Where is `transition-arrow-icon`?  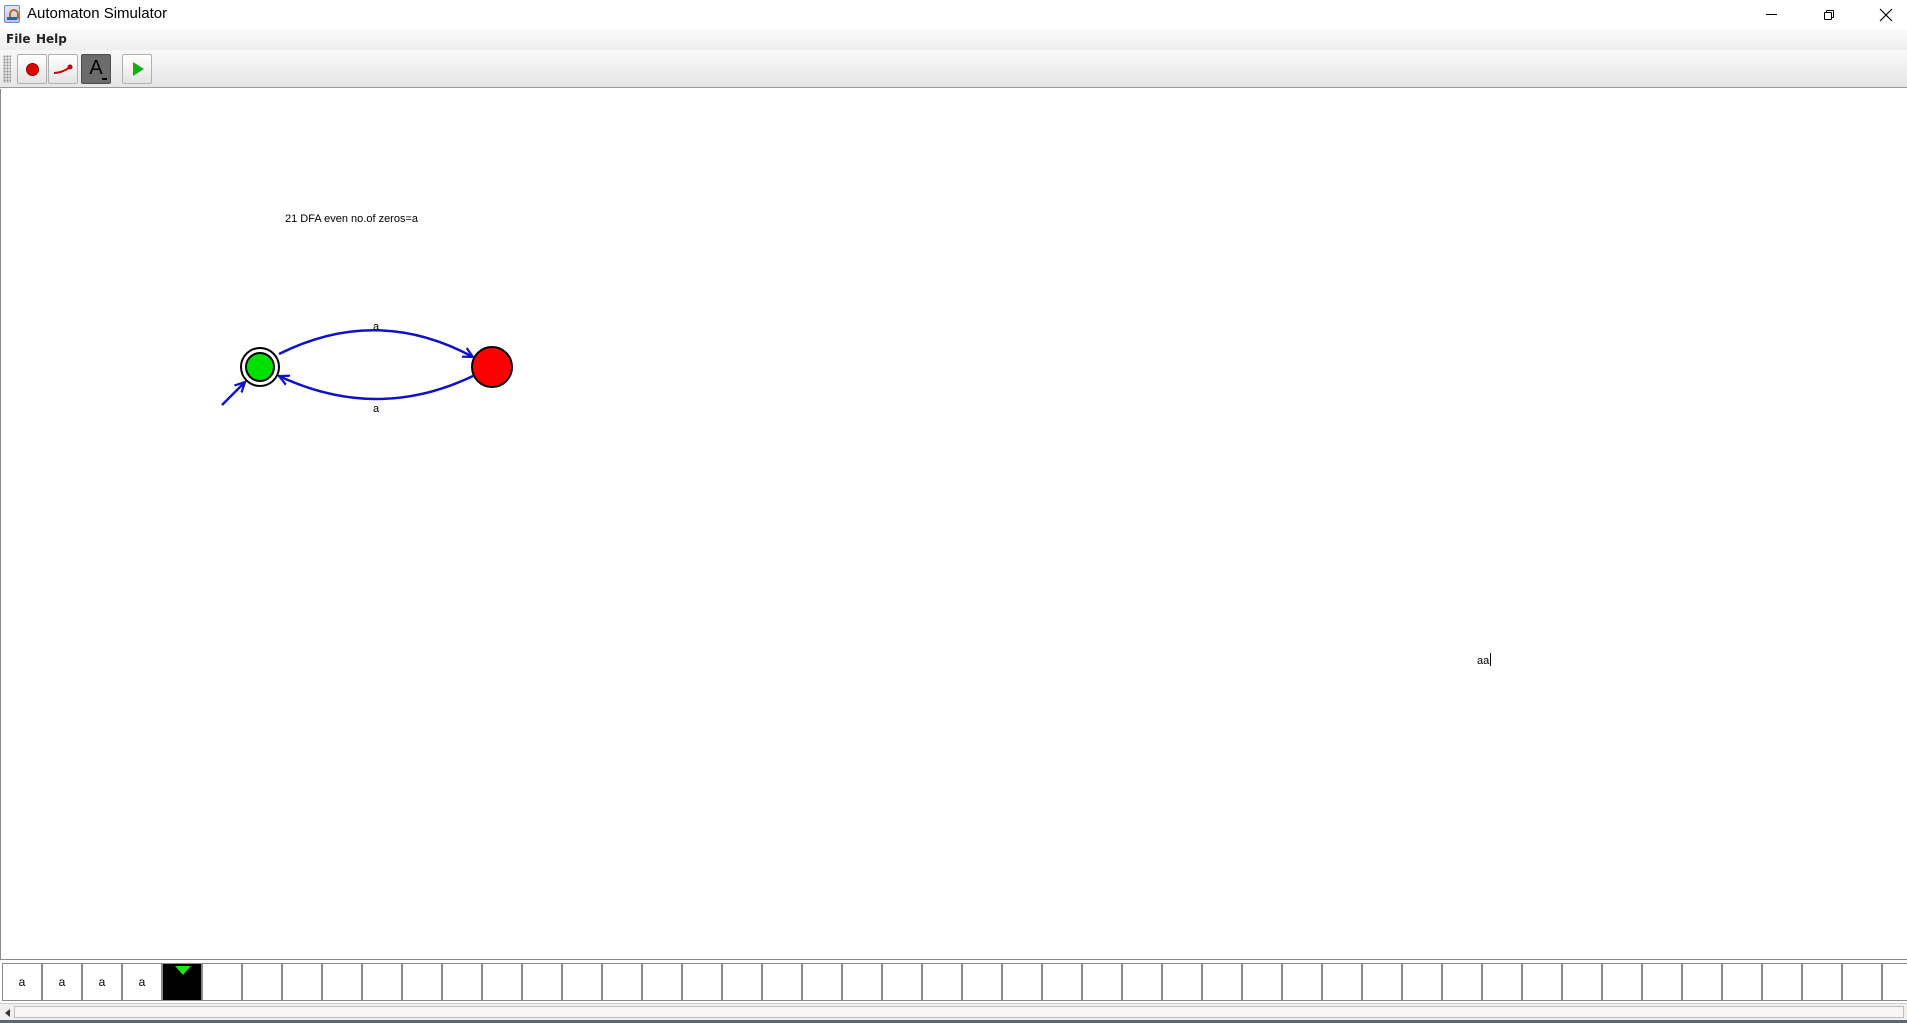
transition-arrow-icon is located at coordinates (63, 69).